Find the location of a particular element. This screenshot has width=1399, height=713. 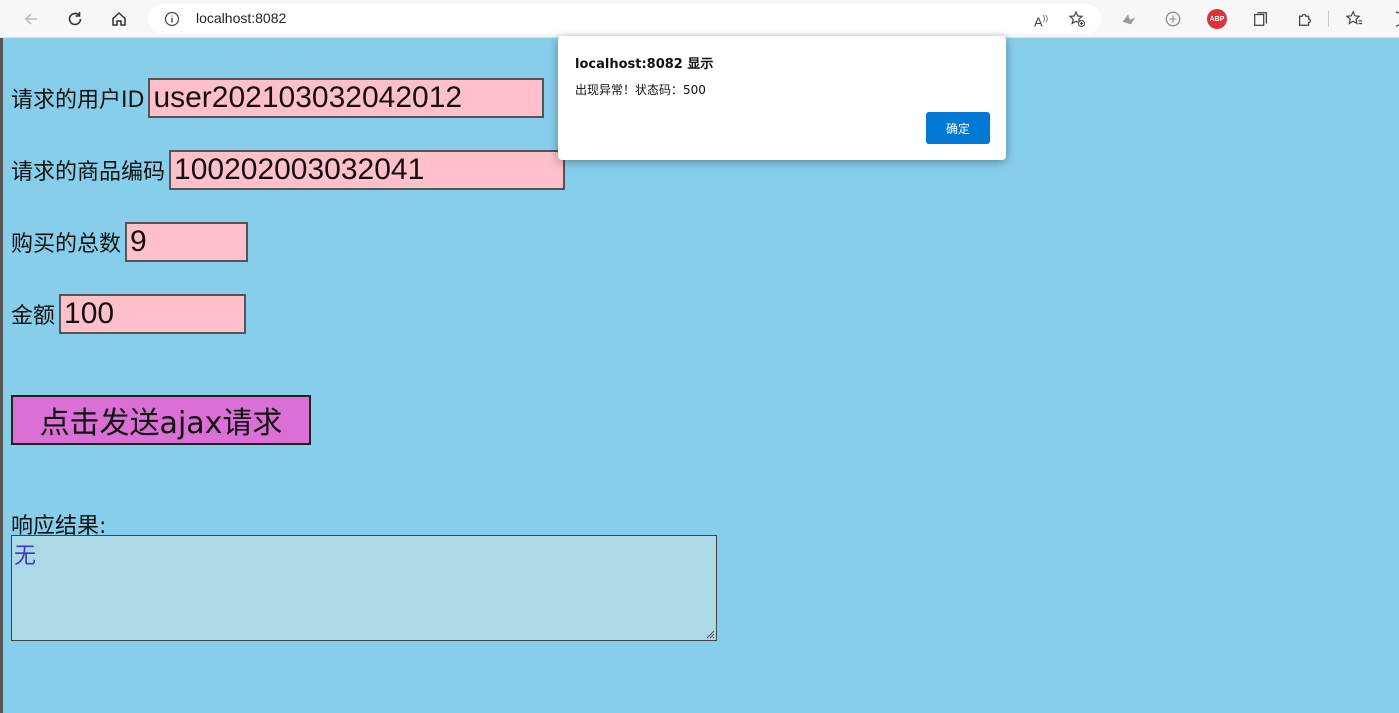

response-textarea: 无 is located at coordinates (364, 588).